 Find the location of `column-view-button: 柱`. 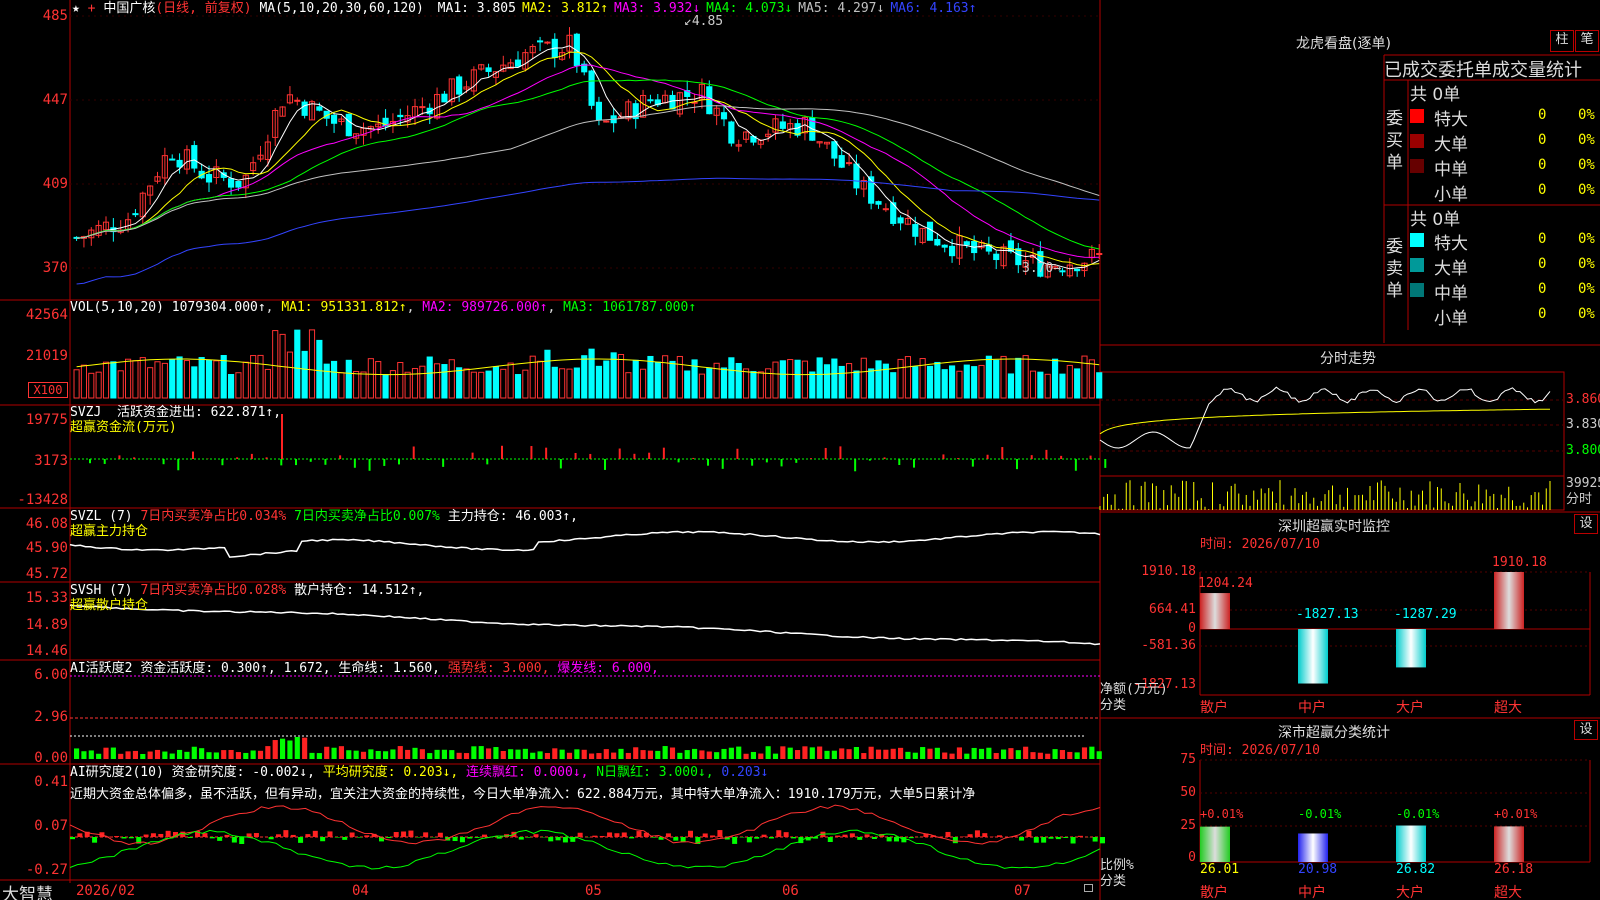

column-view-button: 柱 is located at coordinates (1562, 41).